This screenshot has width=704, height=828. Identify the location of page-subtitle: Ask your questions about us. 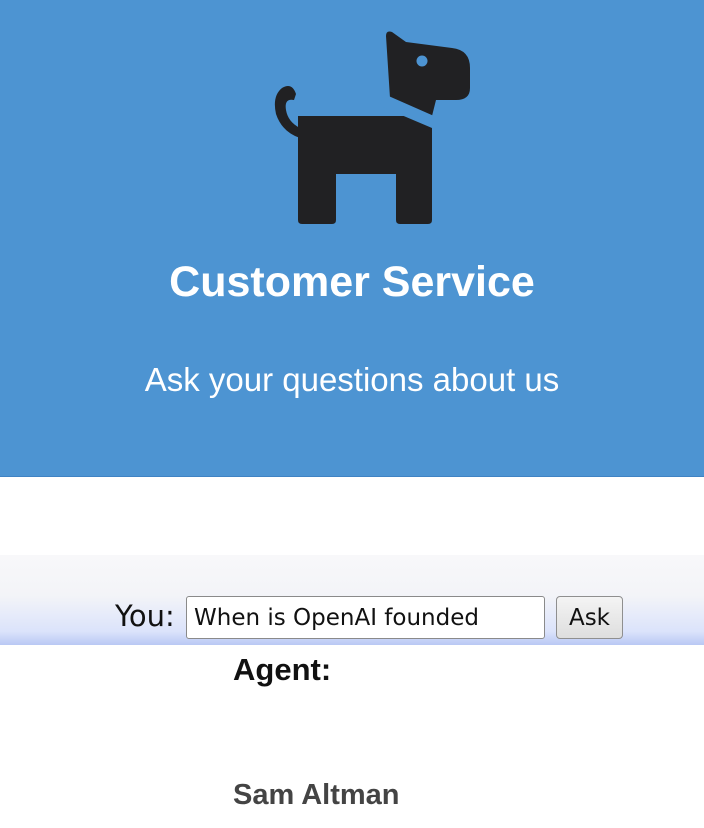
(352, 379).